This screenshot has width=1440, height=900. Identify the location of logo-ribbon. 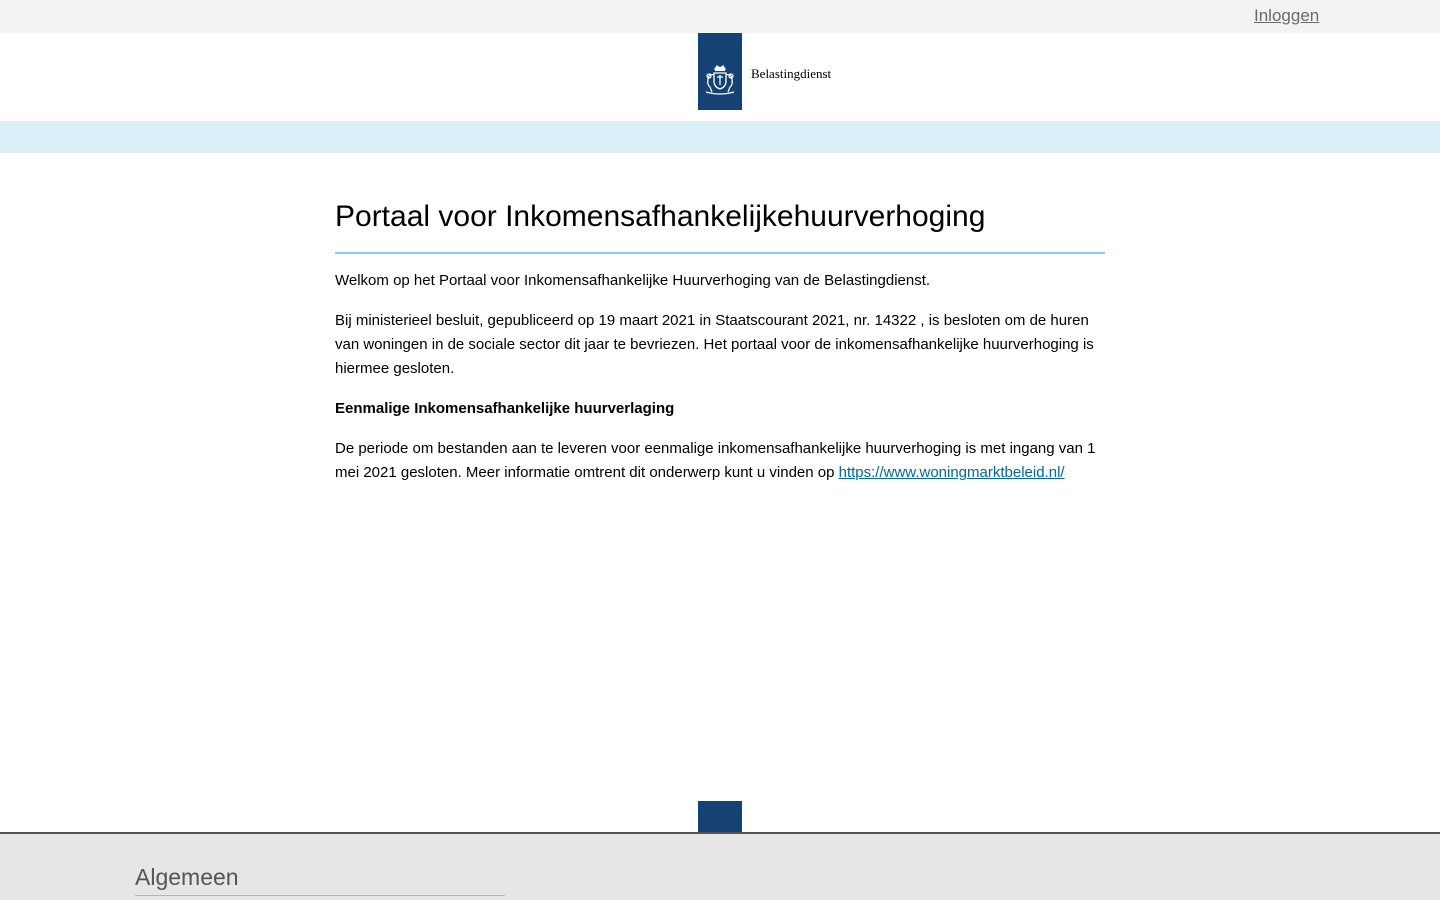
(720, 71).